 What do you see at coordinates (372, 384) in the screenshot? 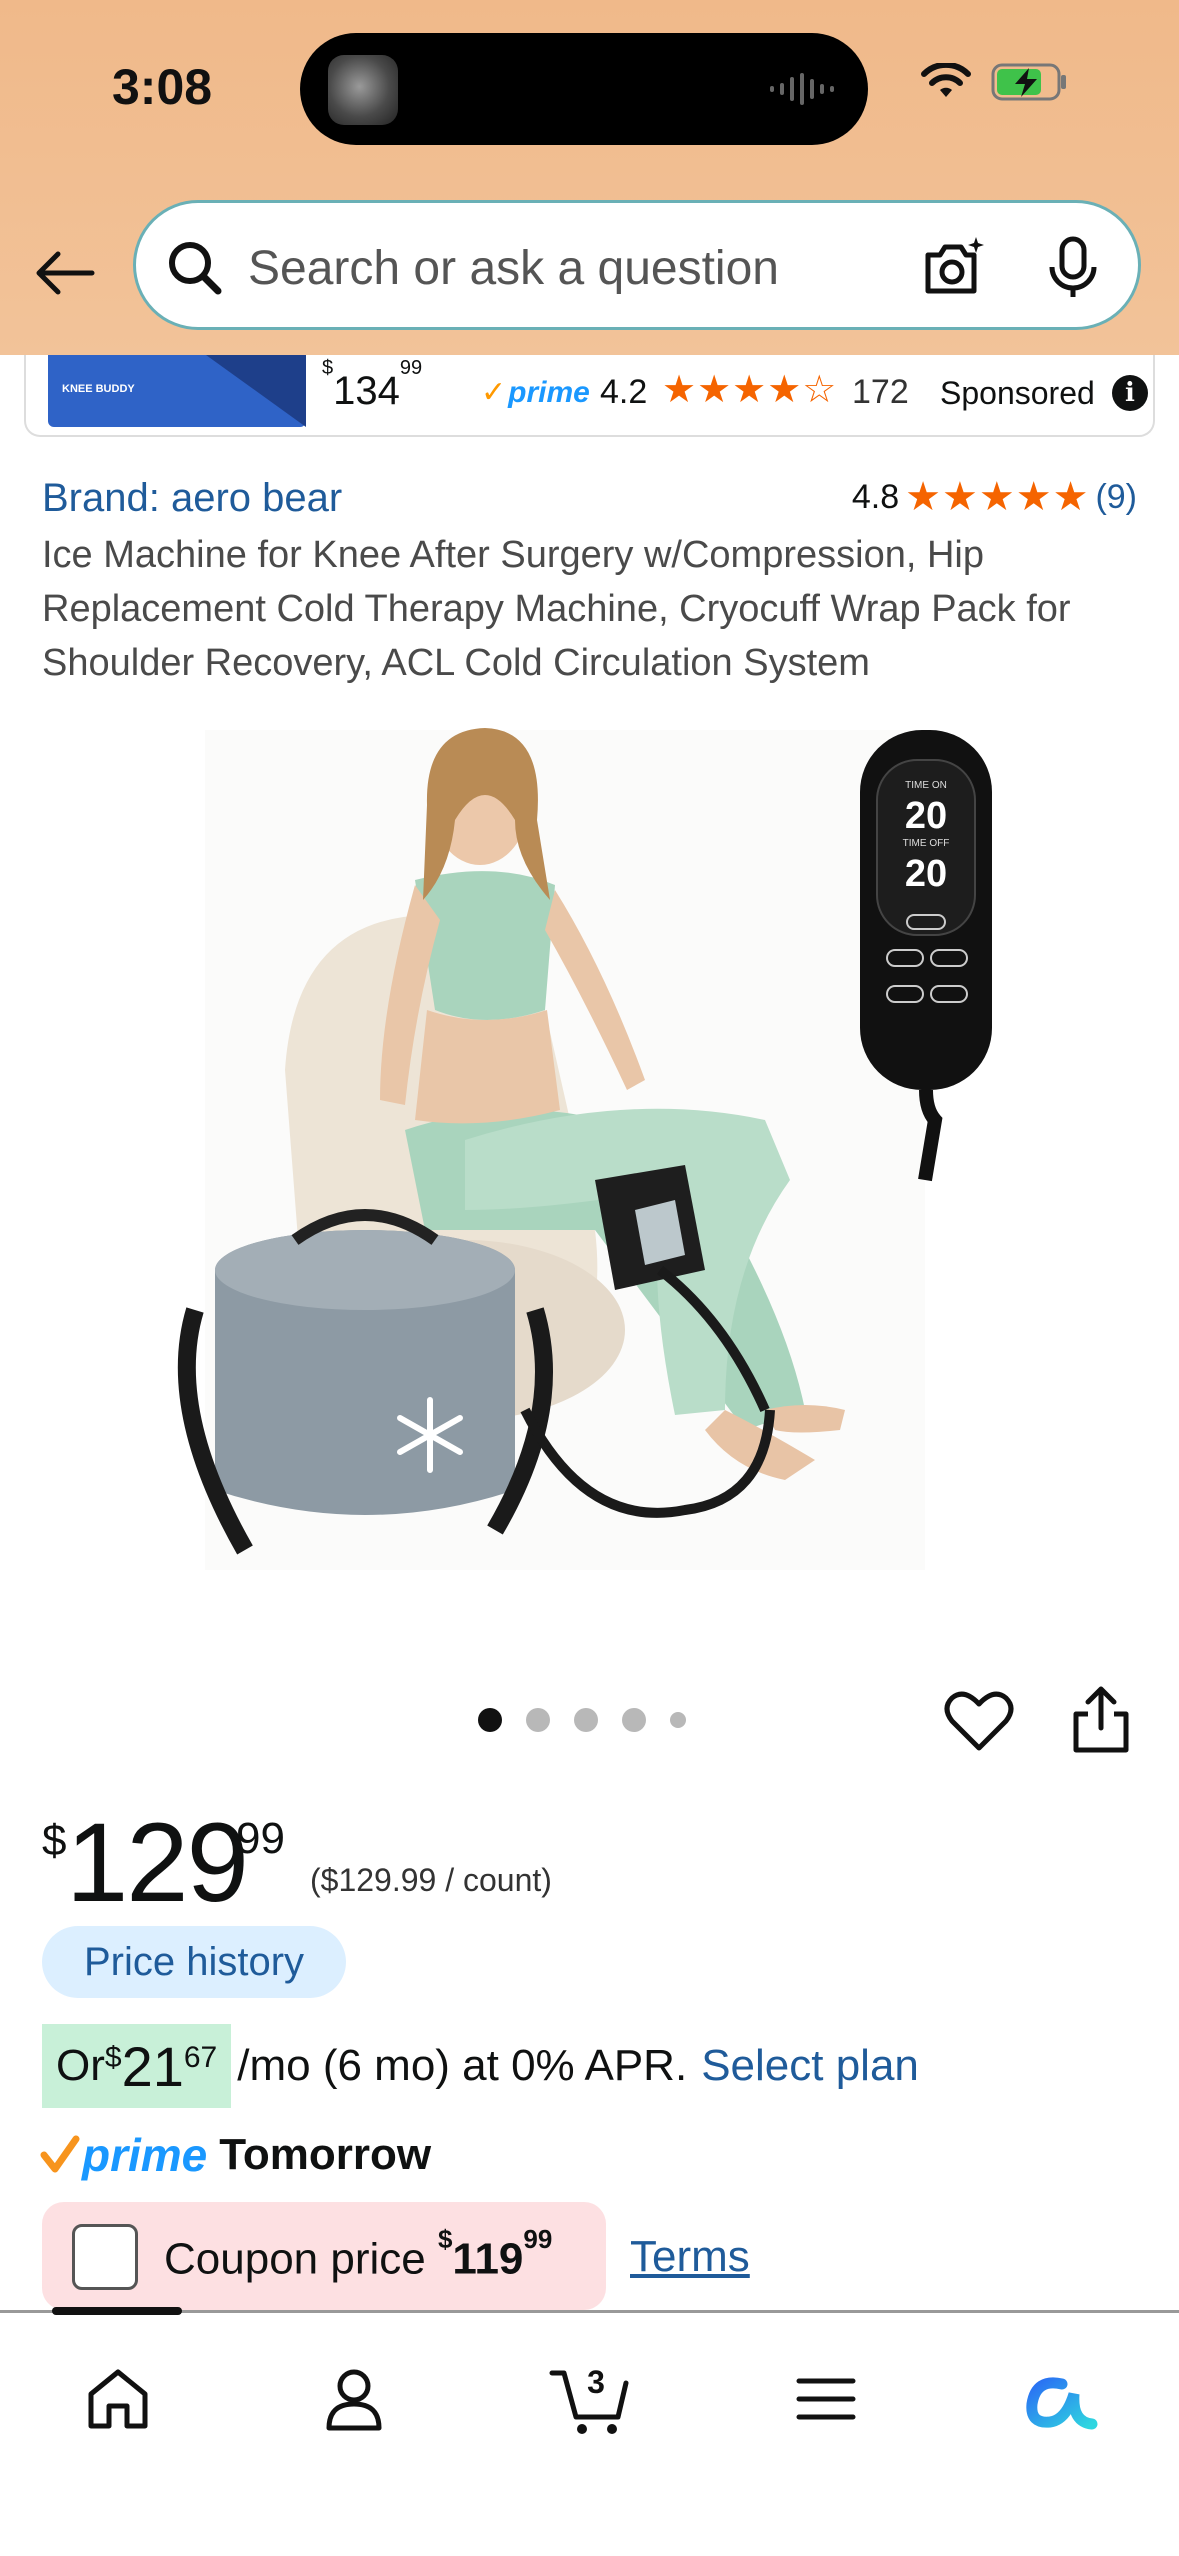
I see `sponsored-price: $13499` at bounding box center [372, 384].